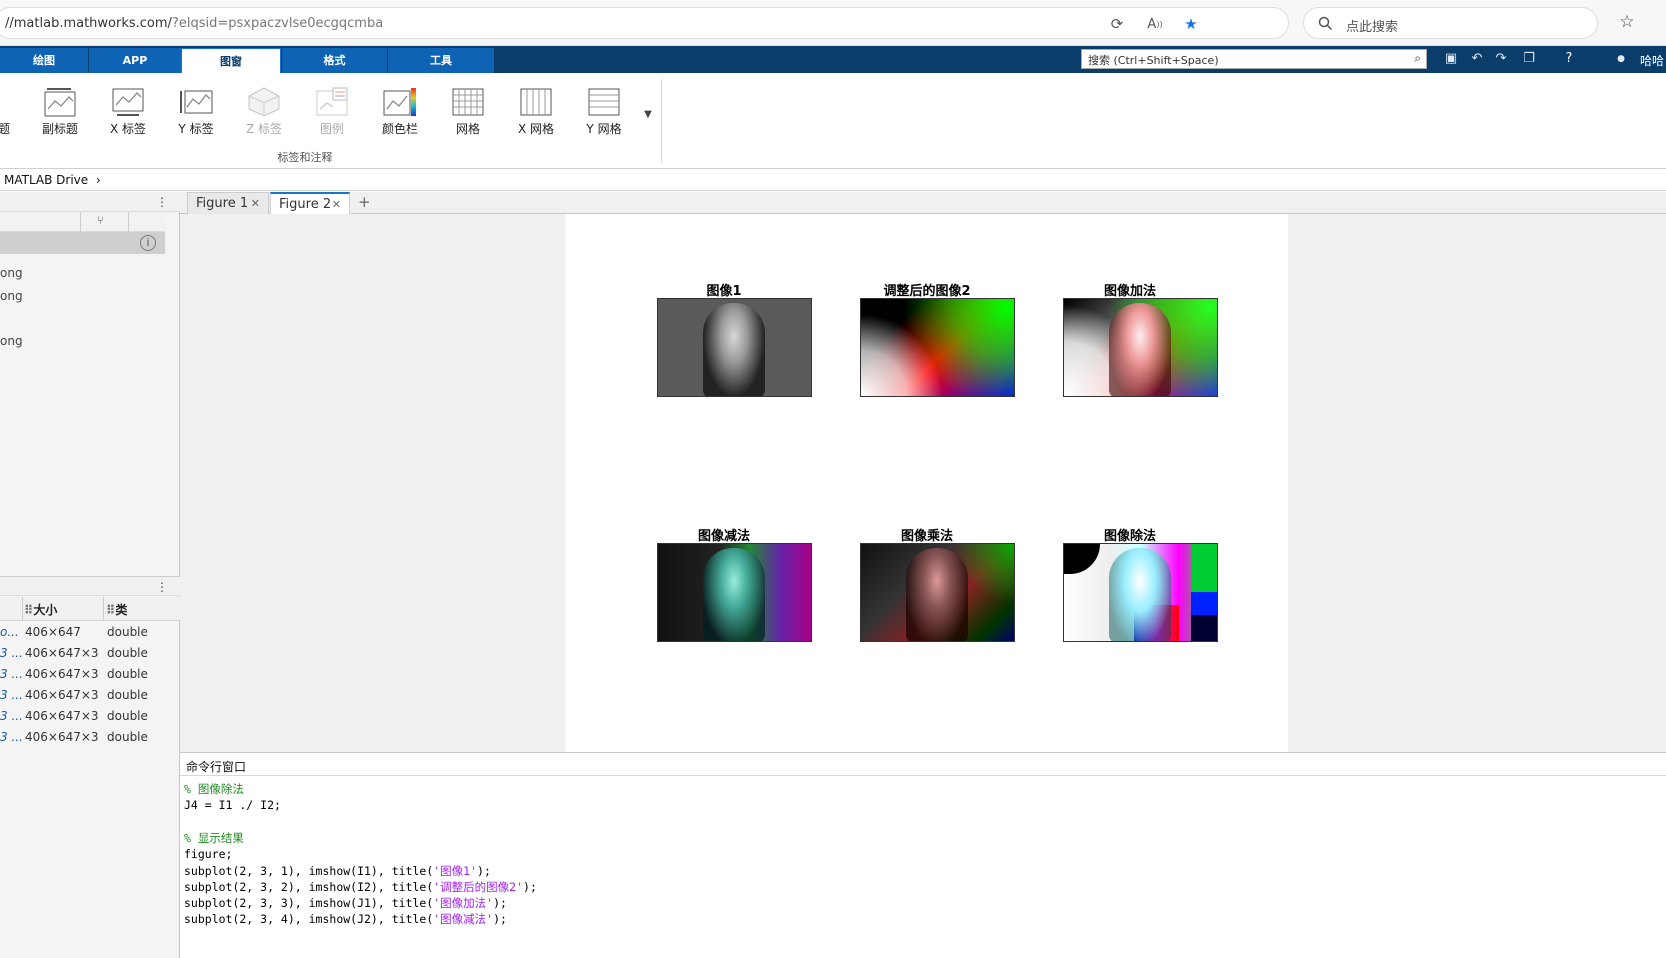 This screenshot has width=1666, height=958. What do you see at coordinates (309, 919) in the screenshot?
I see `code-text: subplot(2, 3, 4), imshow(J2), title(` at bounding box center [309, 919].